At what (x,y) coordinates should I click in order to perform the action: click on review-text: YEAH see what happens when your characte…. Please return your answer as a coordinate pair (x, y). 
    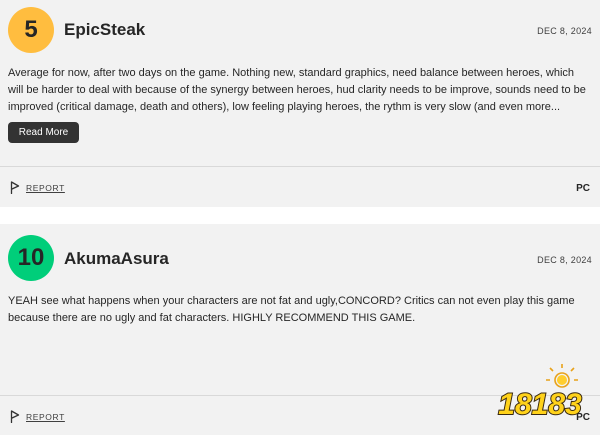
    Looking at the image, I should click on (291, 309).